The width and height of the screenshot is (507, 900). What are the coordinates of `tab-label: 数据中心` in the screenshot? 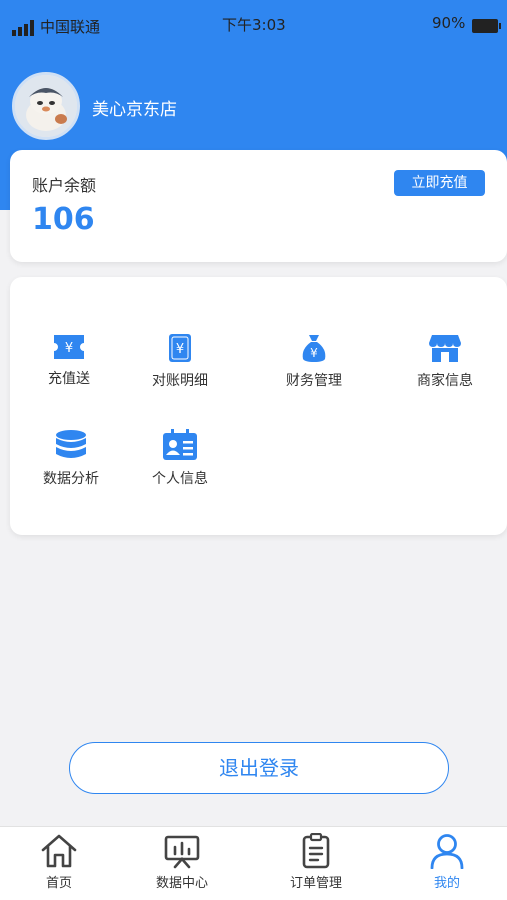 It's located at (181, 883).